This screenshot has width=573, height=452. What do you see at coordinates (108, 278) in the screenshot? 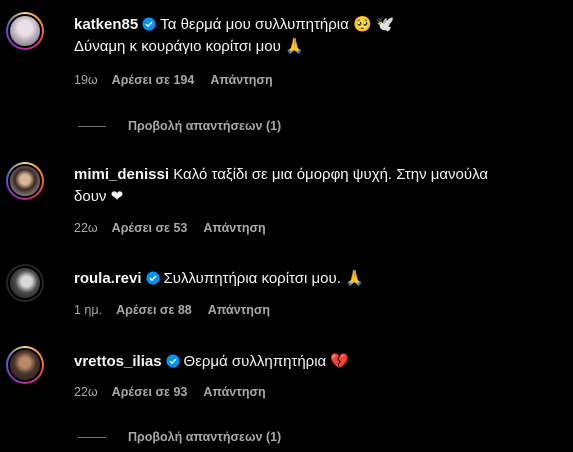
I see `username: roula.revi` at bounding box center [108, 278].